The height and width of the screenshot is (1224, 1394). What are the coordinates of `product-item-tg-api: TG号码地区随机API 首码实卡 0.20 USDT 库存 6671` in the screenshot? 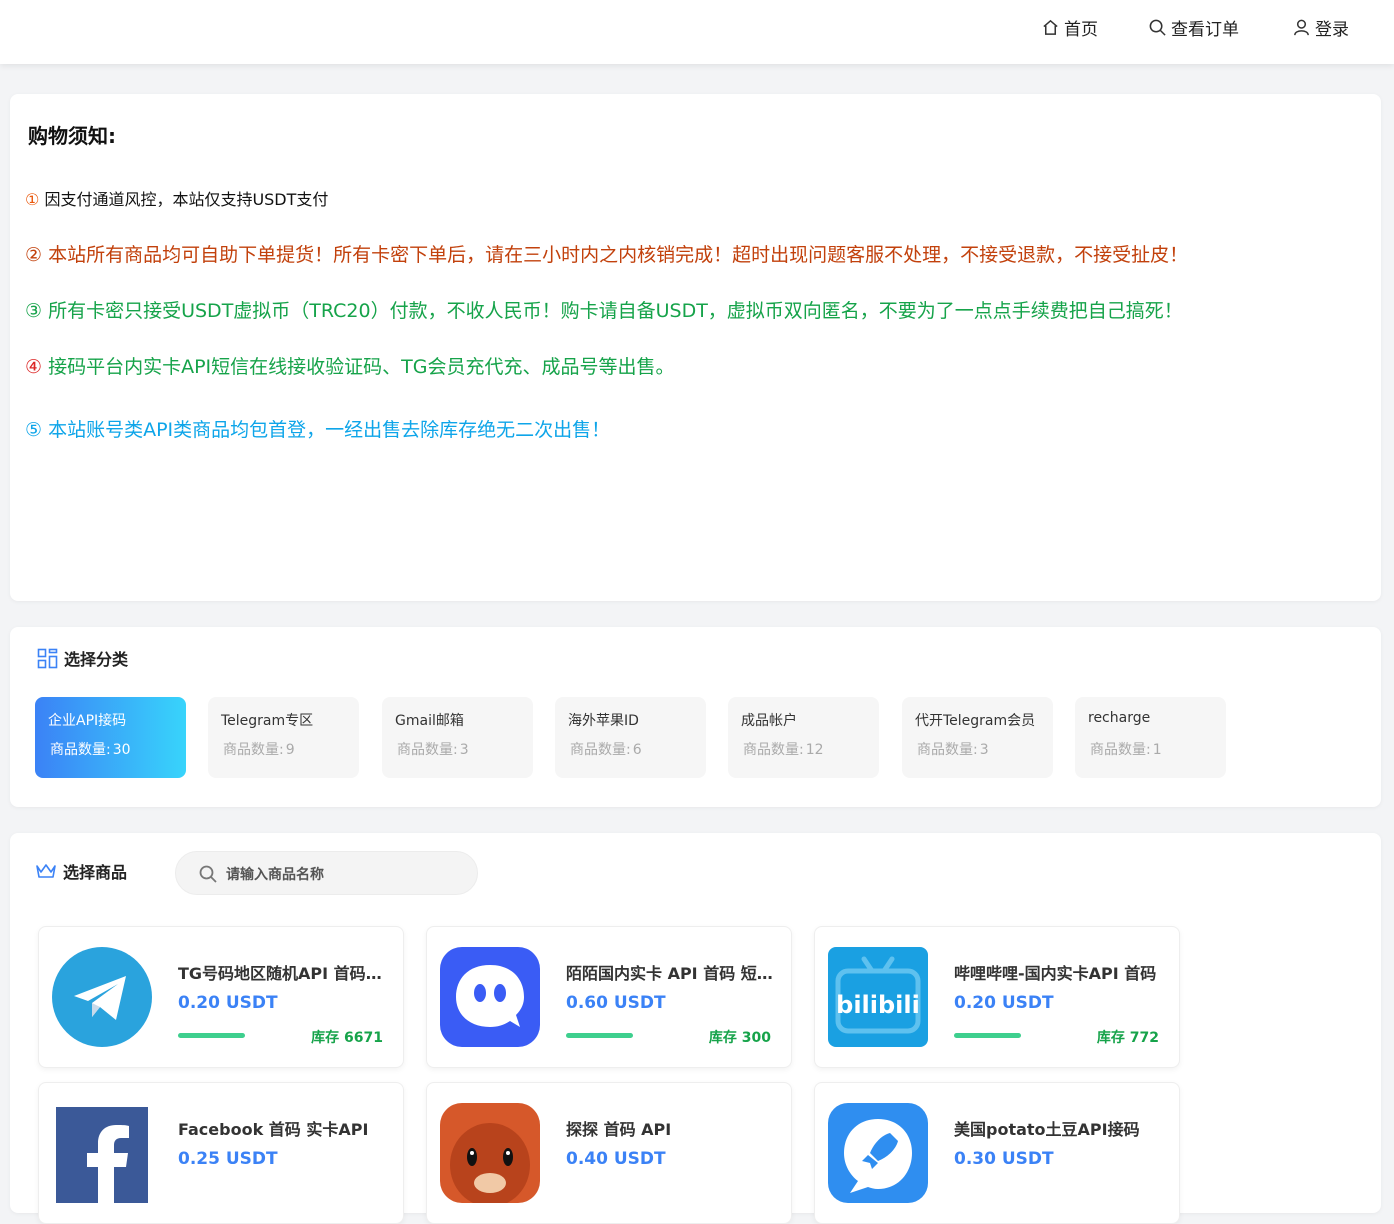 It's located at (221, 997).